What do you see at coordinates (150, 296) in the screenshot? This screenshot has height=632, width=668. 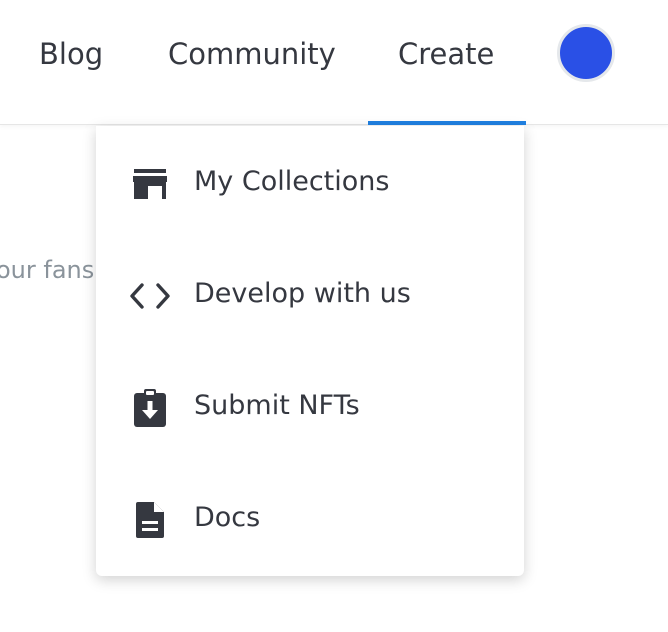 I see `code-icon` at bounding box center [150, 296].